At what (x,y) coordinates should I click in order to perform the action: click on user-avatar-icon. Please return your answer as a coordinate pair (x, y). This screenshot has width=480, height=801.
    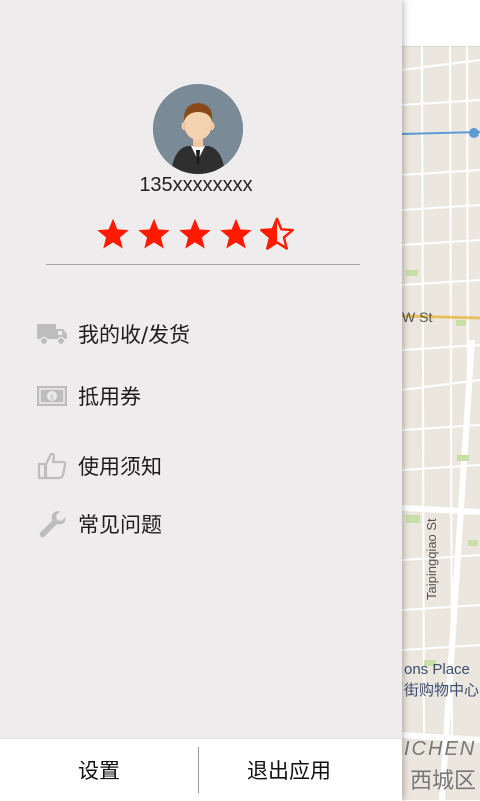
    Looking at the image, I should click on (198, 129).